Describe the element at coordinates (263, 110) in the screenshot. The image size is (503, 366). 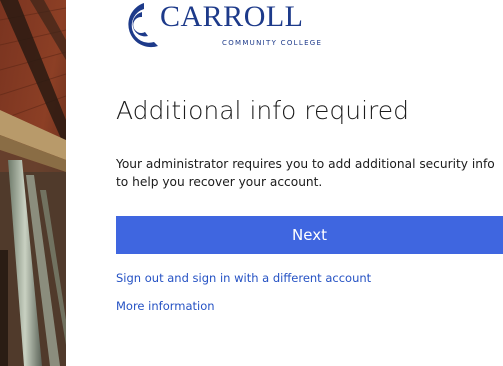
I see `page-title: Additional info required` at that location.